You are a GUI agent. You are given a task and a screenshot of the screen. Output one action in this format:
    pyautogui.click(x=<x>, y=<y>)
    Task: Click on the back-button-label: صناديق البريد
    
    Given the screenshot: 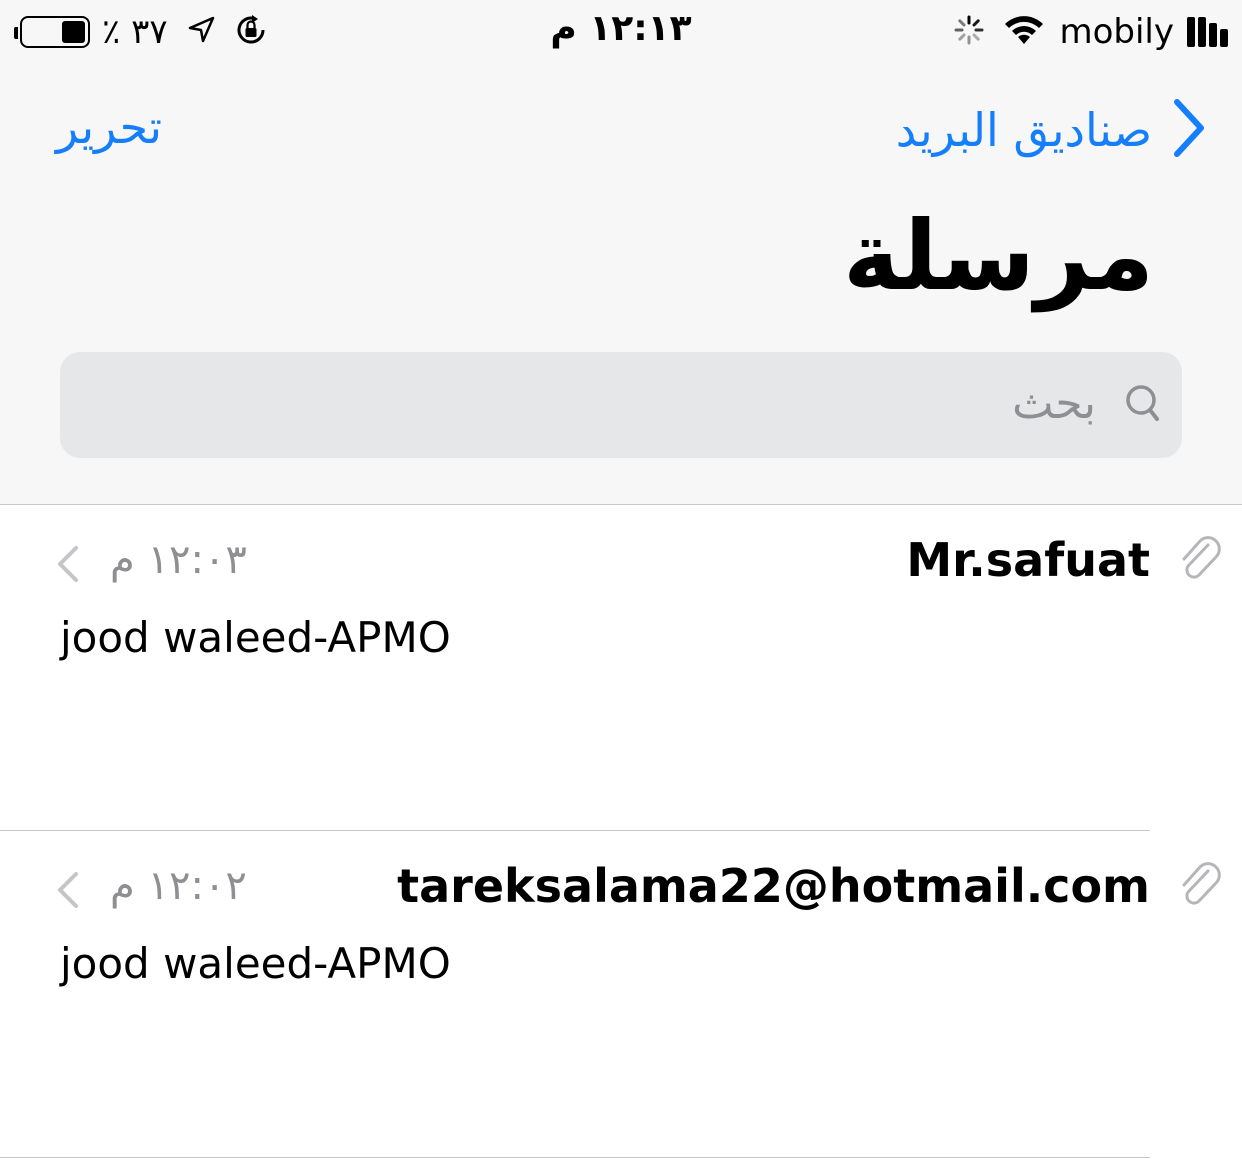 What is the action you would take?
    pyautogui.click(x=1023, y=130)
    